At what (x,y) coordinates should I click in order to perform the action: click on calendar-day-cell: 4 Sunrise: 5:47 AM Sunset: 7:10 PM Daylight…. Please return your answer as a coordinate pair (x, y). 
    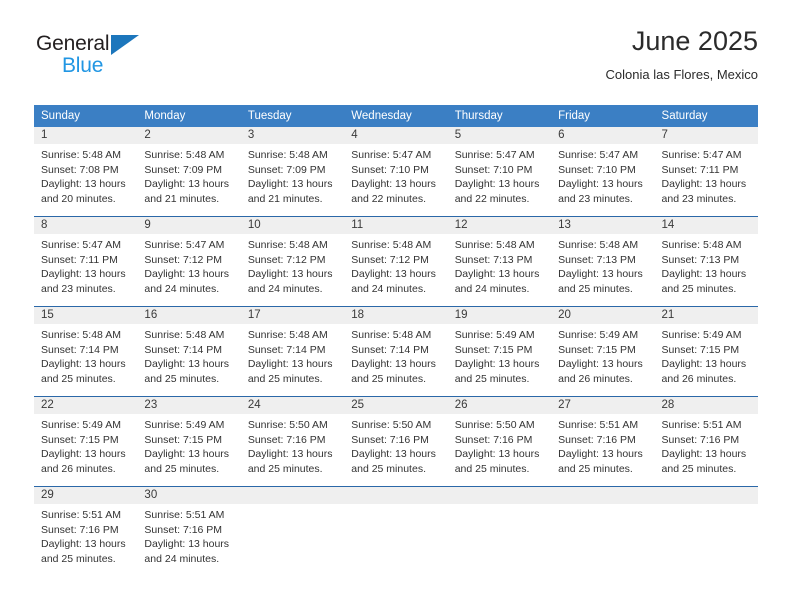
    Looking at the image, I should click on (396, 172).